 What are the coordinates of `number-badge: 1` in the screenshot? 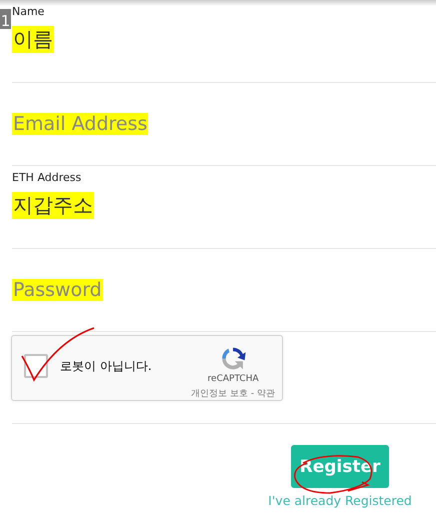 It's located at (5, 19).